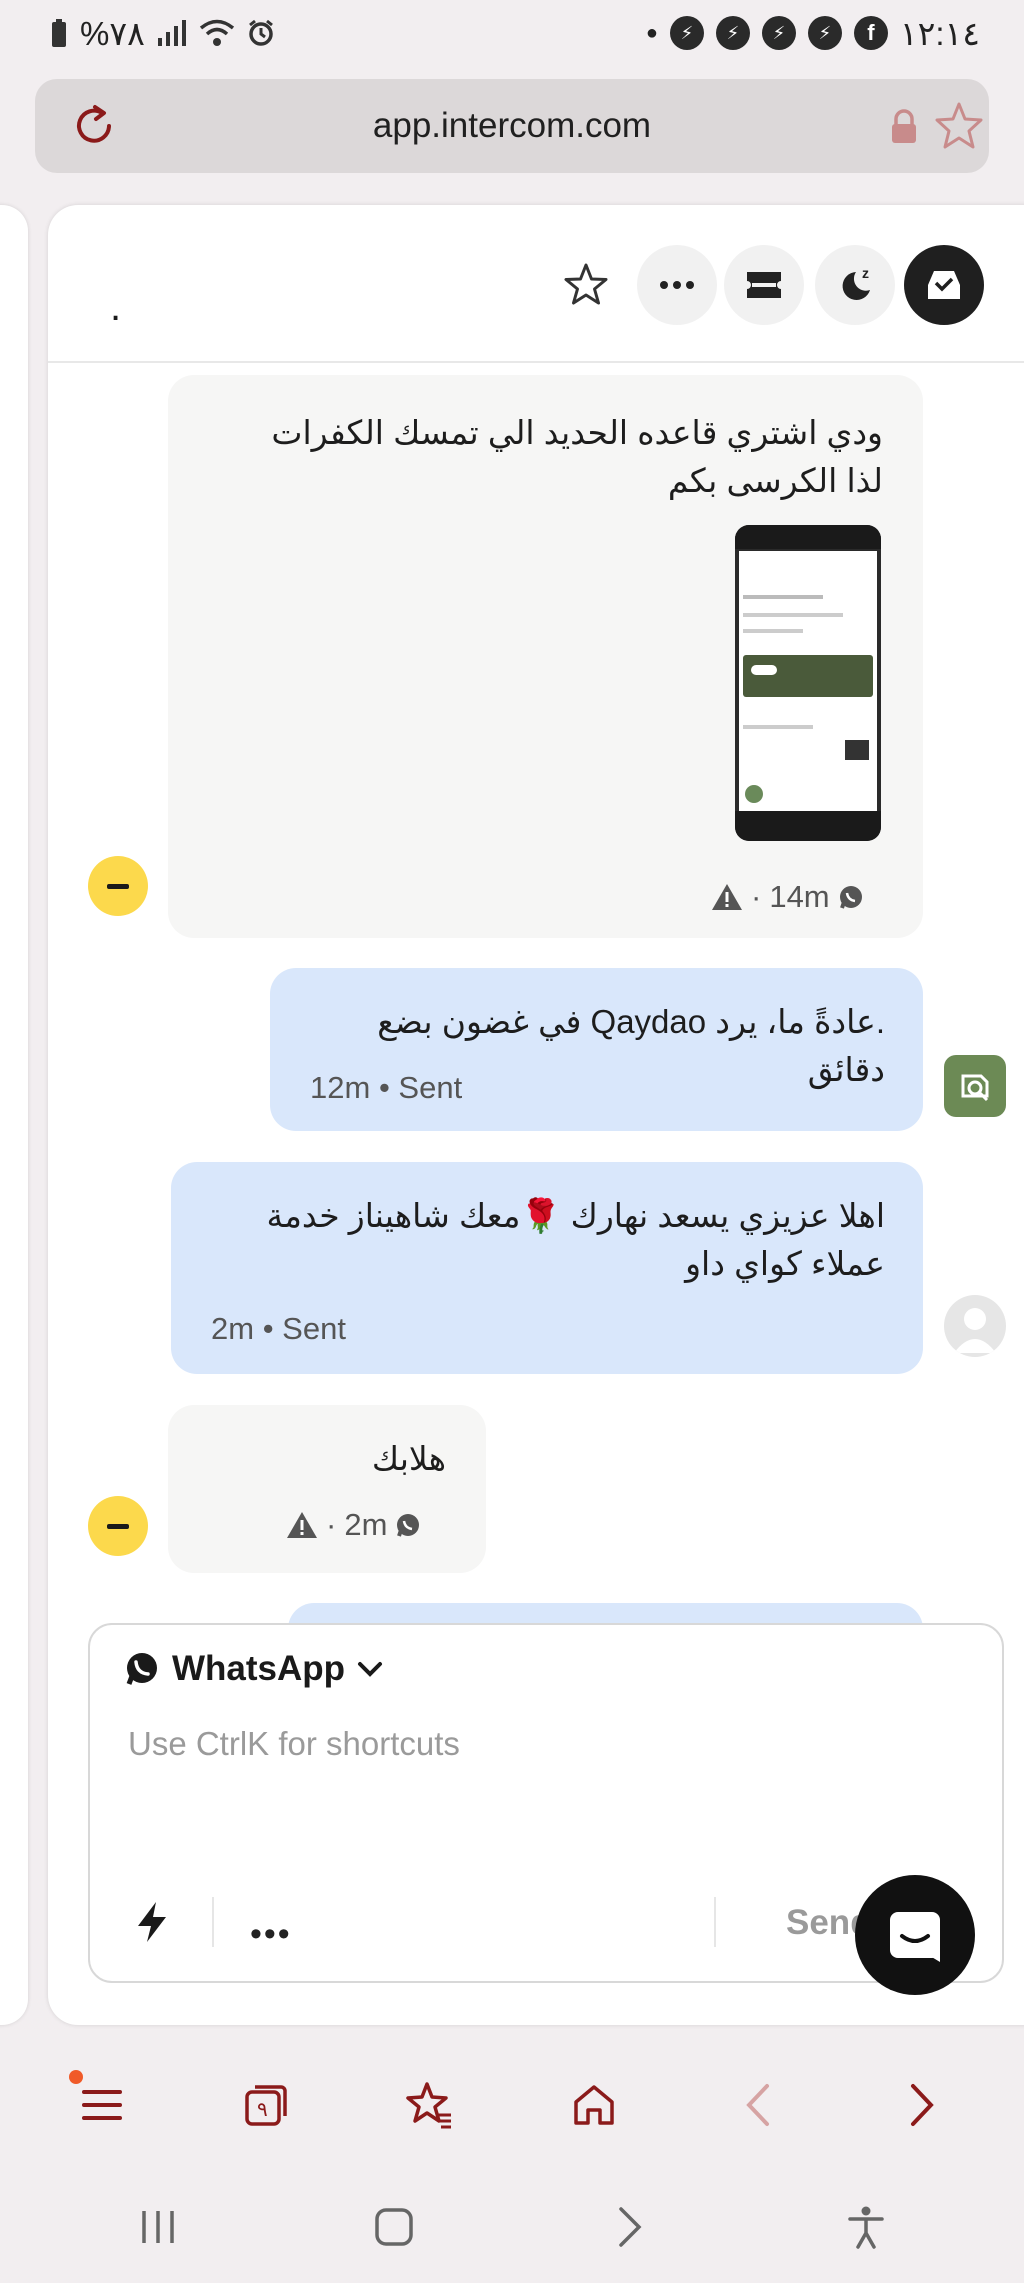 The height and width of the screenshot is (2283, 1024). I want to click on message-image-attachment, so click(808, 683).